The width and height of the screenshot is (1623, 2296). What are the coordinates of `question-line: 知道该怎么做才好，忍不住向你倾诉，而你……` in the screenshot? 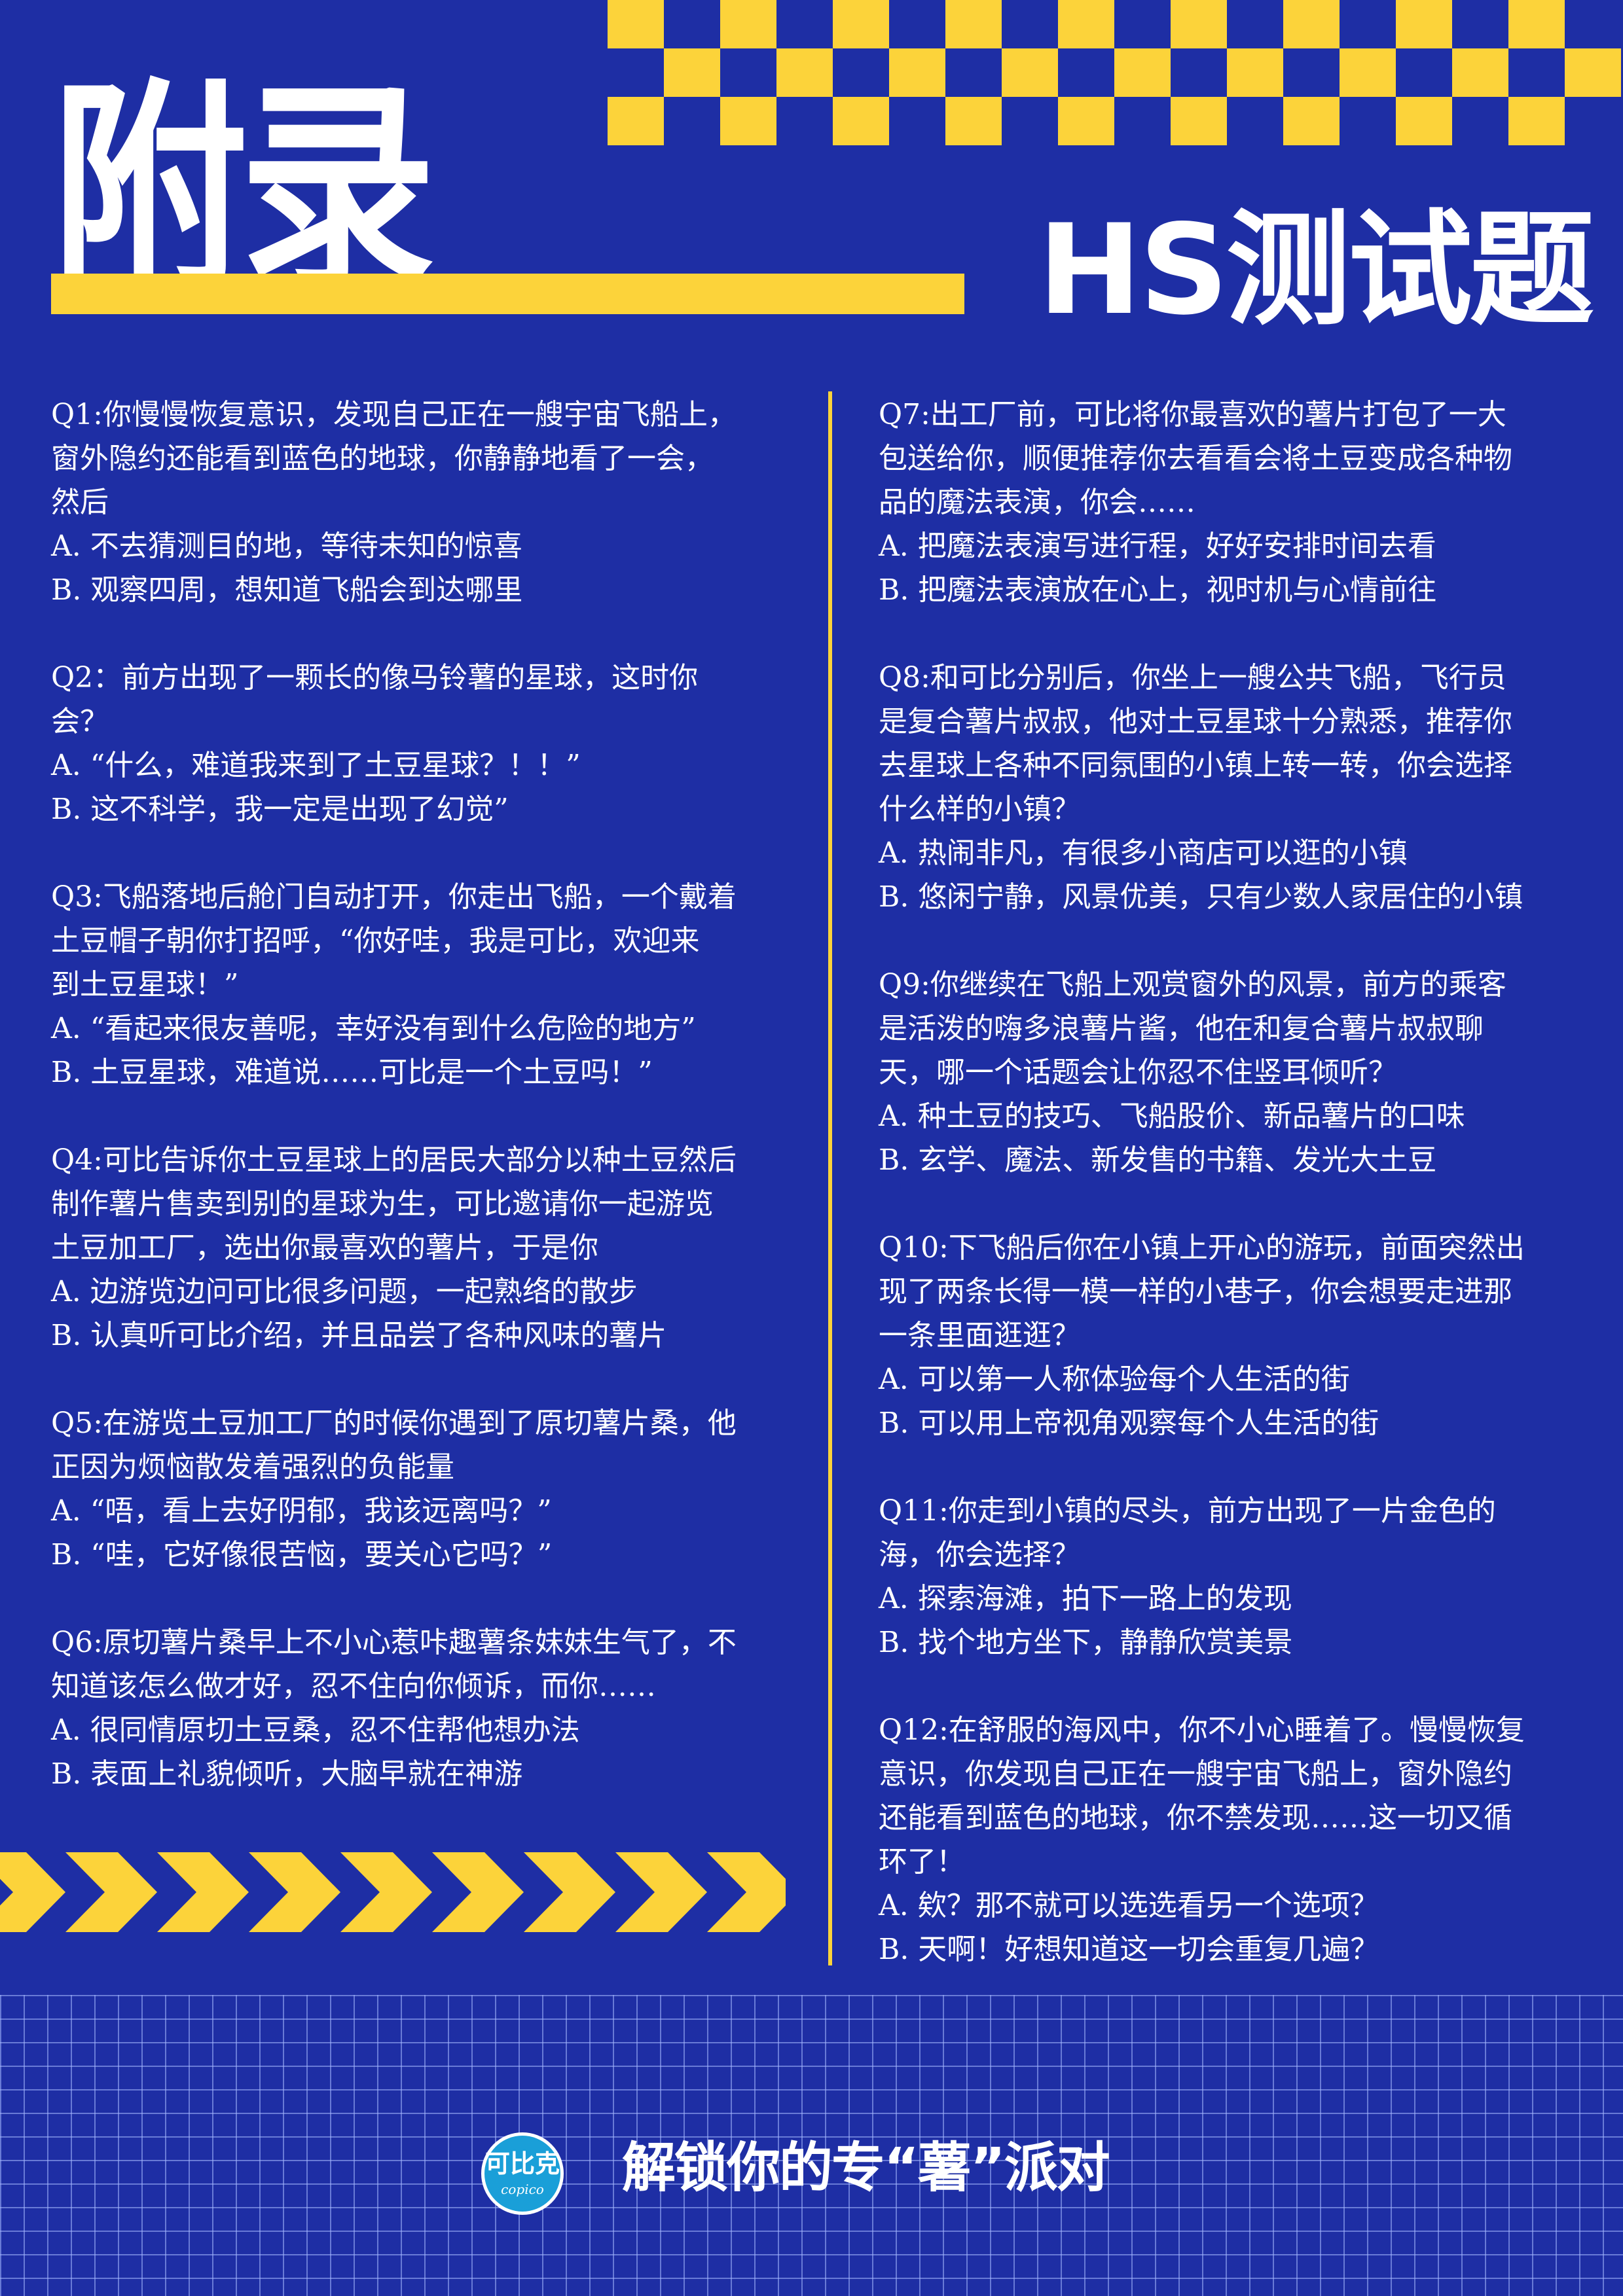 It's located at (353, 1686).